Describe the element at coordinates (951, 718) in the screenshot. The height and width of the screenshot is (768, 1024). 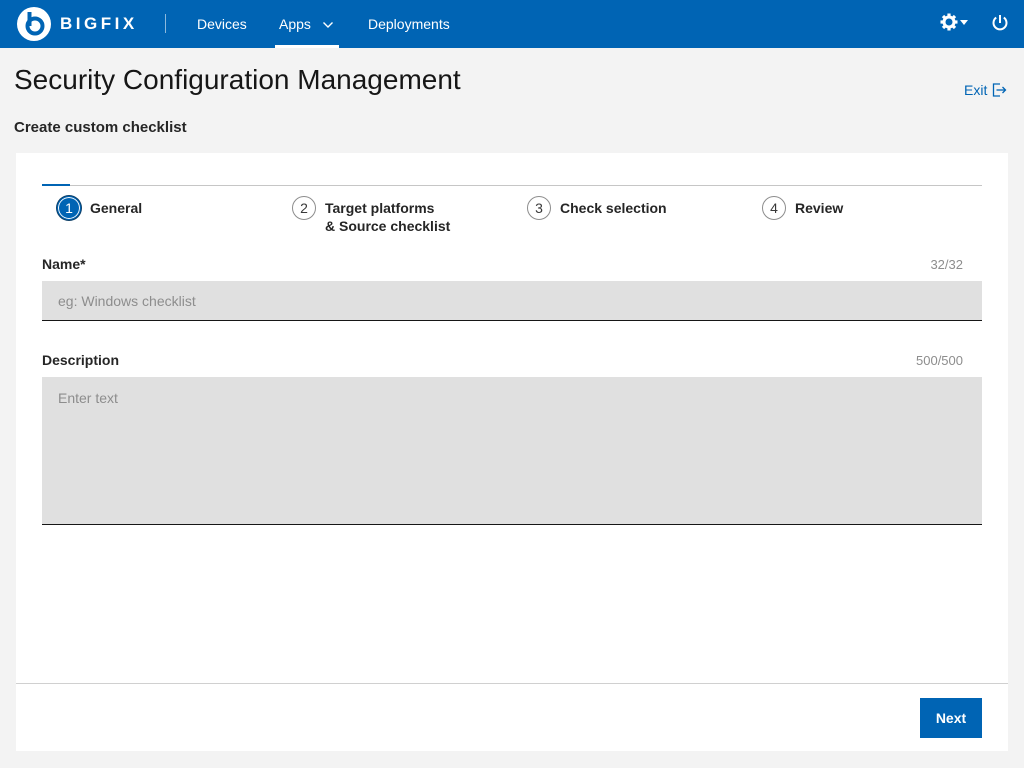
I see `next-button: Next` at that location.